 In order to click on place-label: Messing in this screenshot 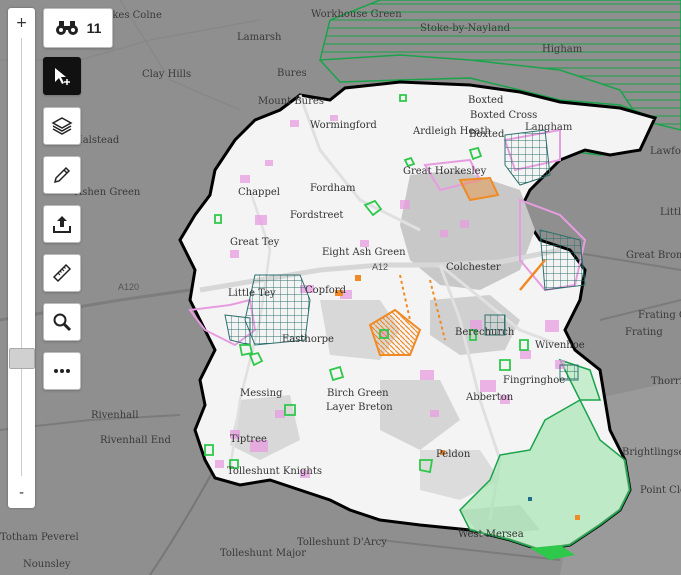, I will do `click(261, 393)`.